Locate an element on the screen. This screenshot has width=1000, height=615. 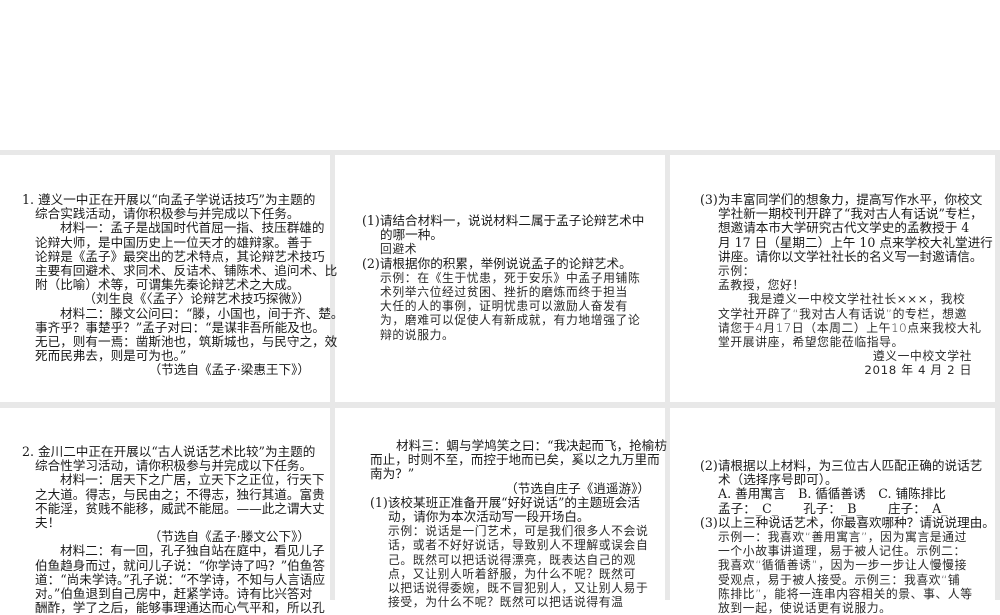
text-line: 不能淫，贫贱不能移，威武不能屈。——此之谓大丈 is located at coordinates (180, 508).